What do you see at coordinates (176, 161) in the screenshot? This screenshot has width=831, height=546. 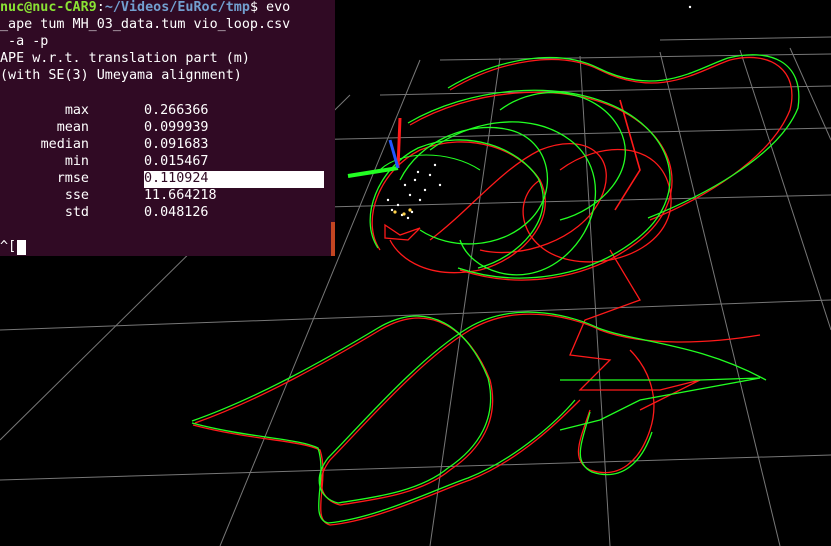 I see `stat-value: 0.015467` at bounding box center [176, 161].